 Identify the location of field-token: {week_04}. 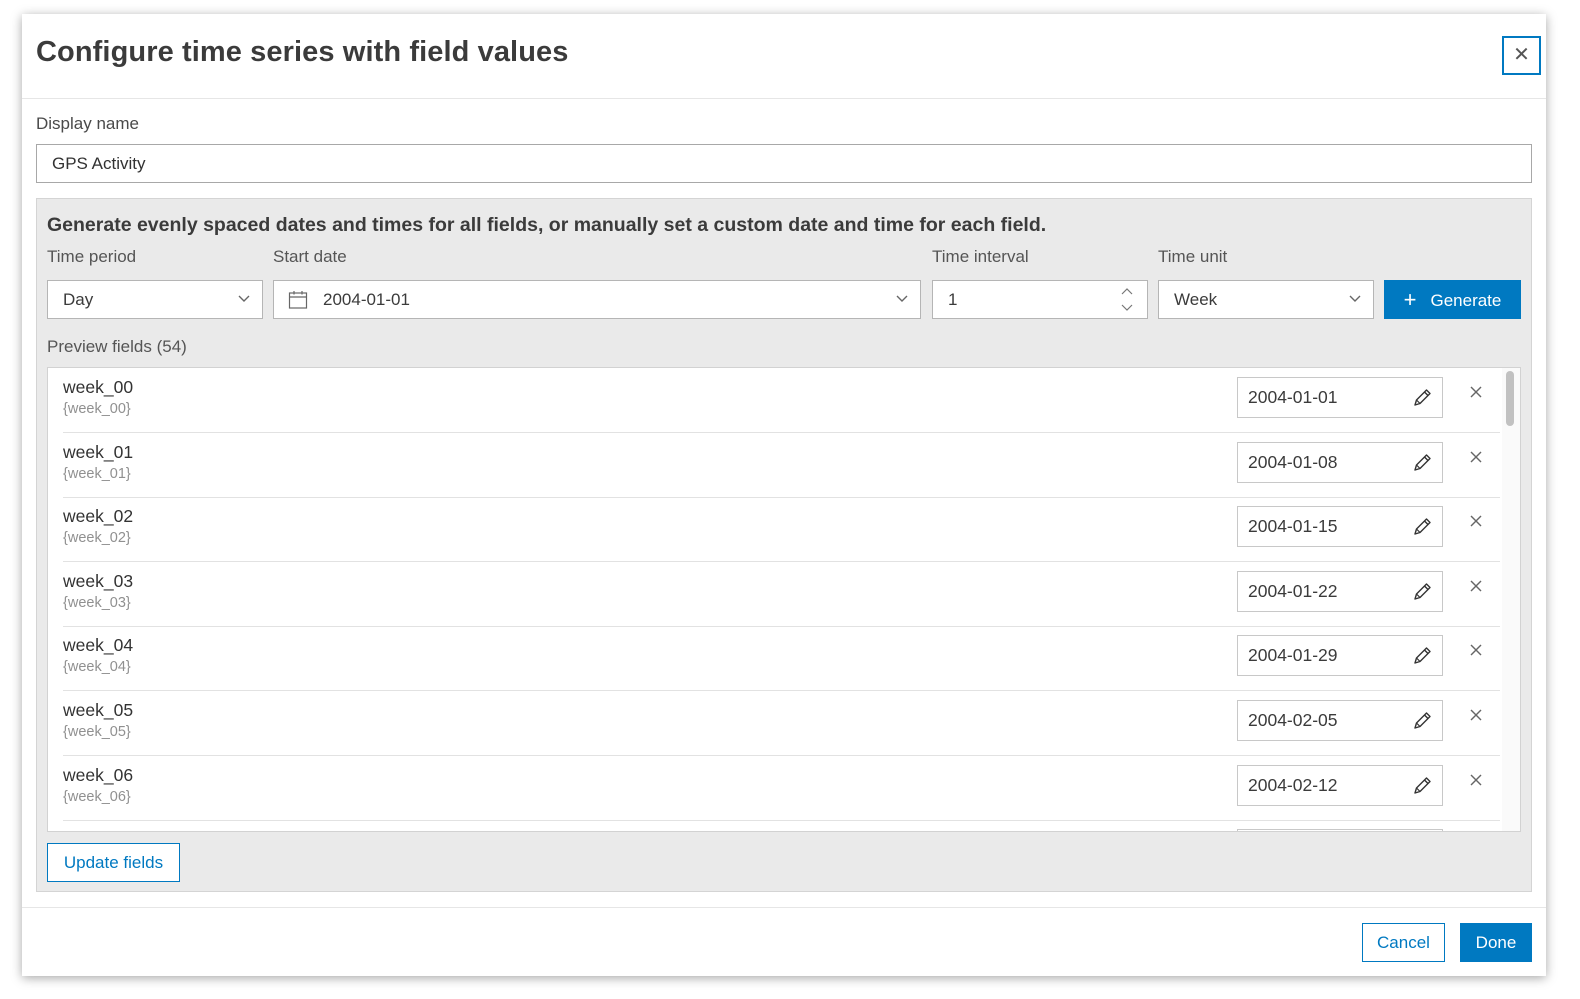
(97, 667).